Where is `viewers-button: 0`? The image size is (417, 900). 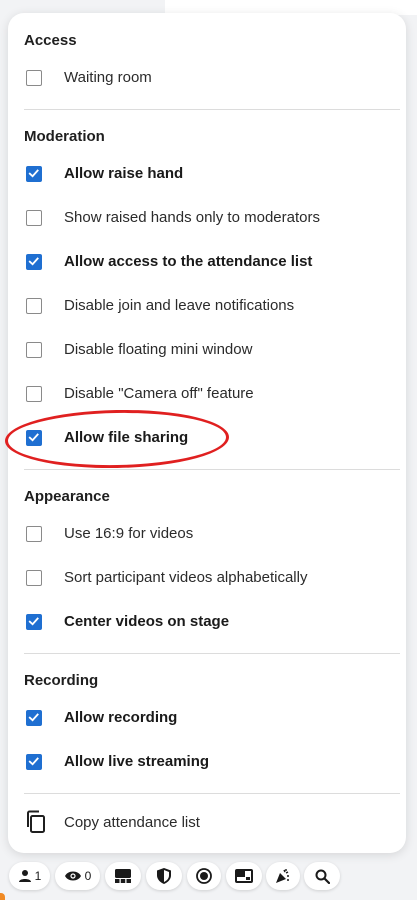 viewers-button: 0 is located at coordinates (77, 876).